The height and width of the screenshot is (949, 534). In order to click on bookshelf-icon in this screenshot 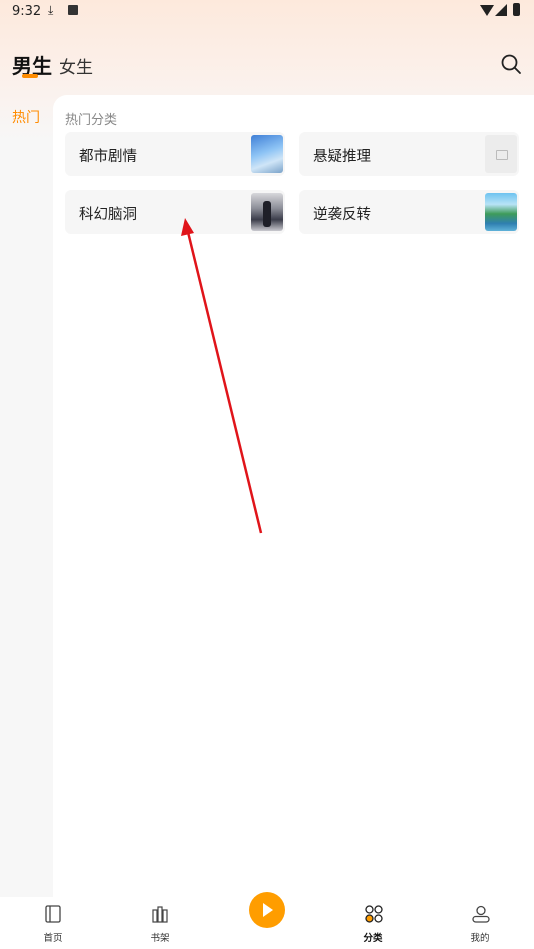, I will do `click(160, 914)`.